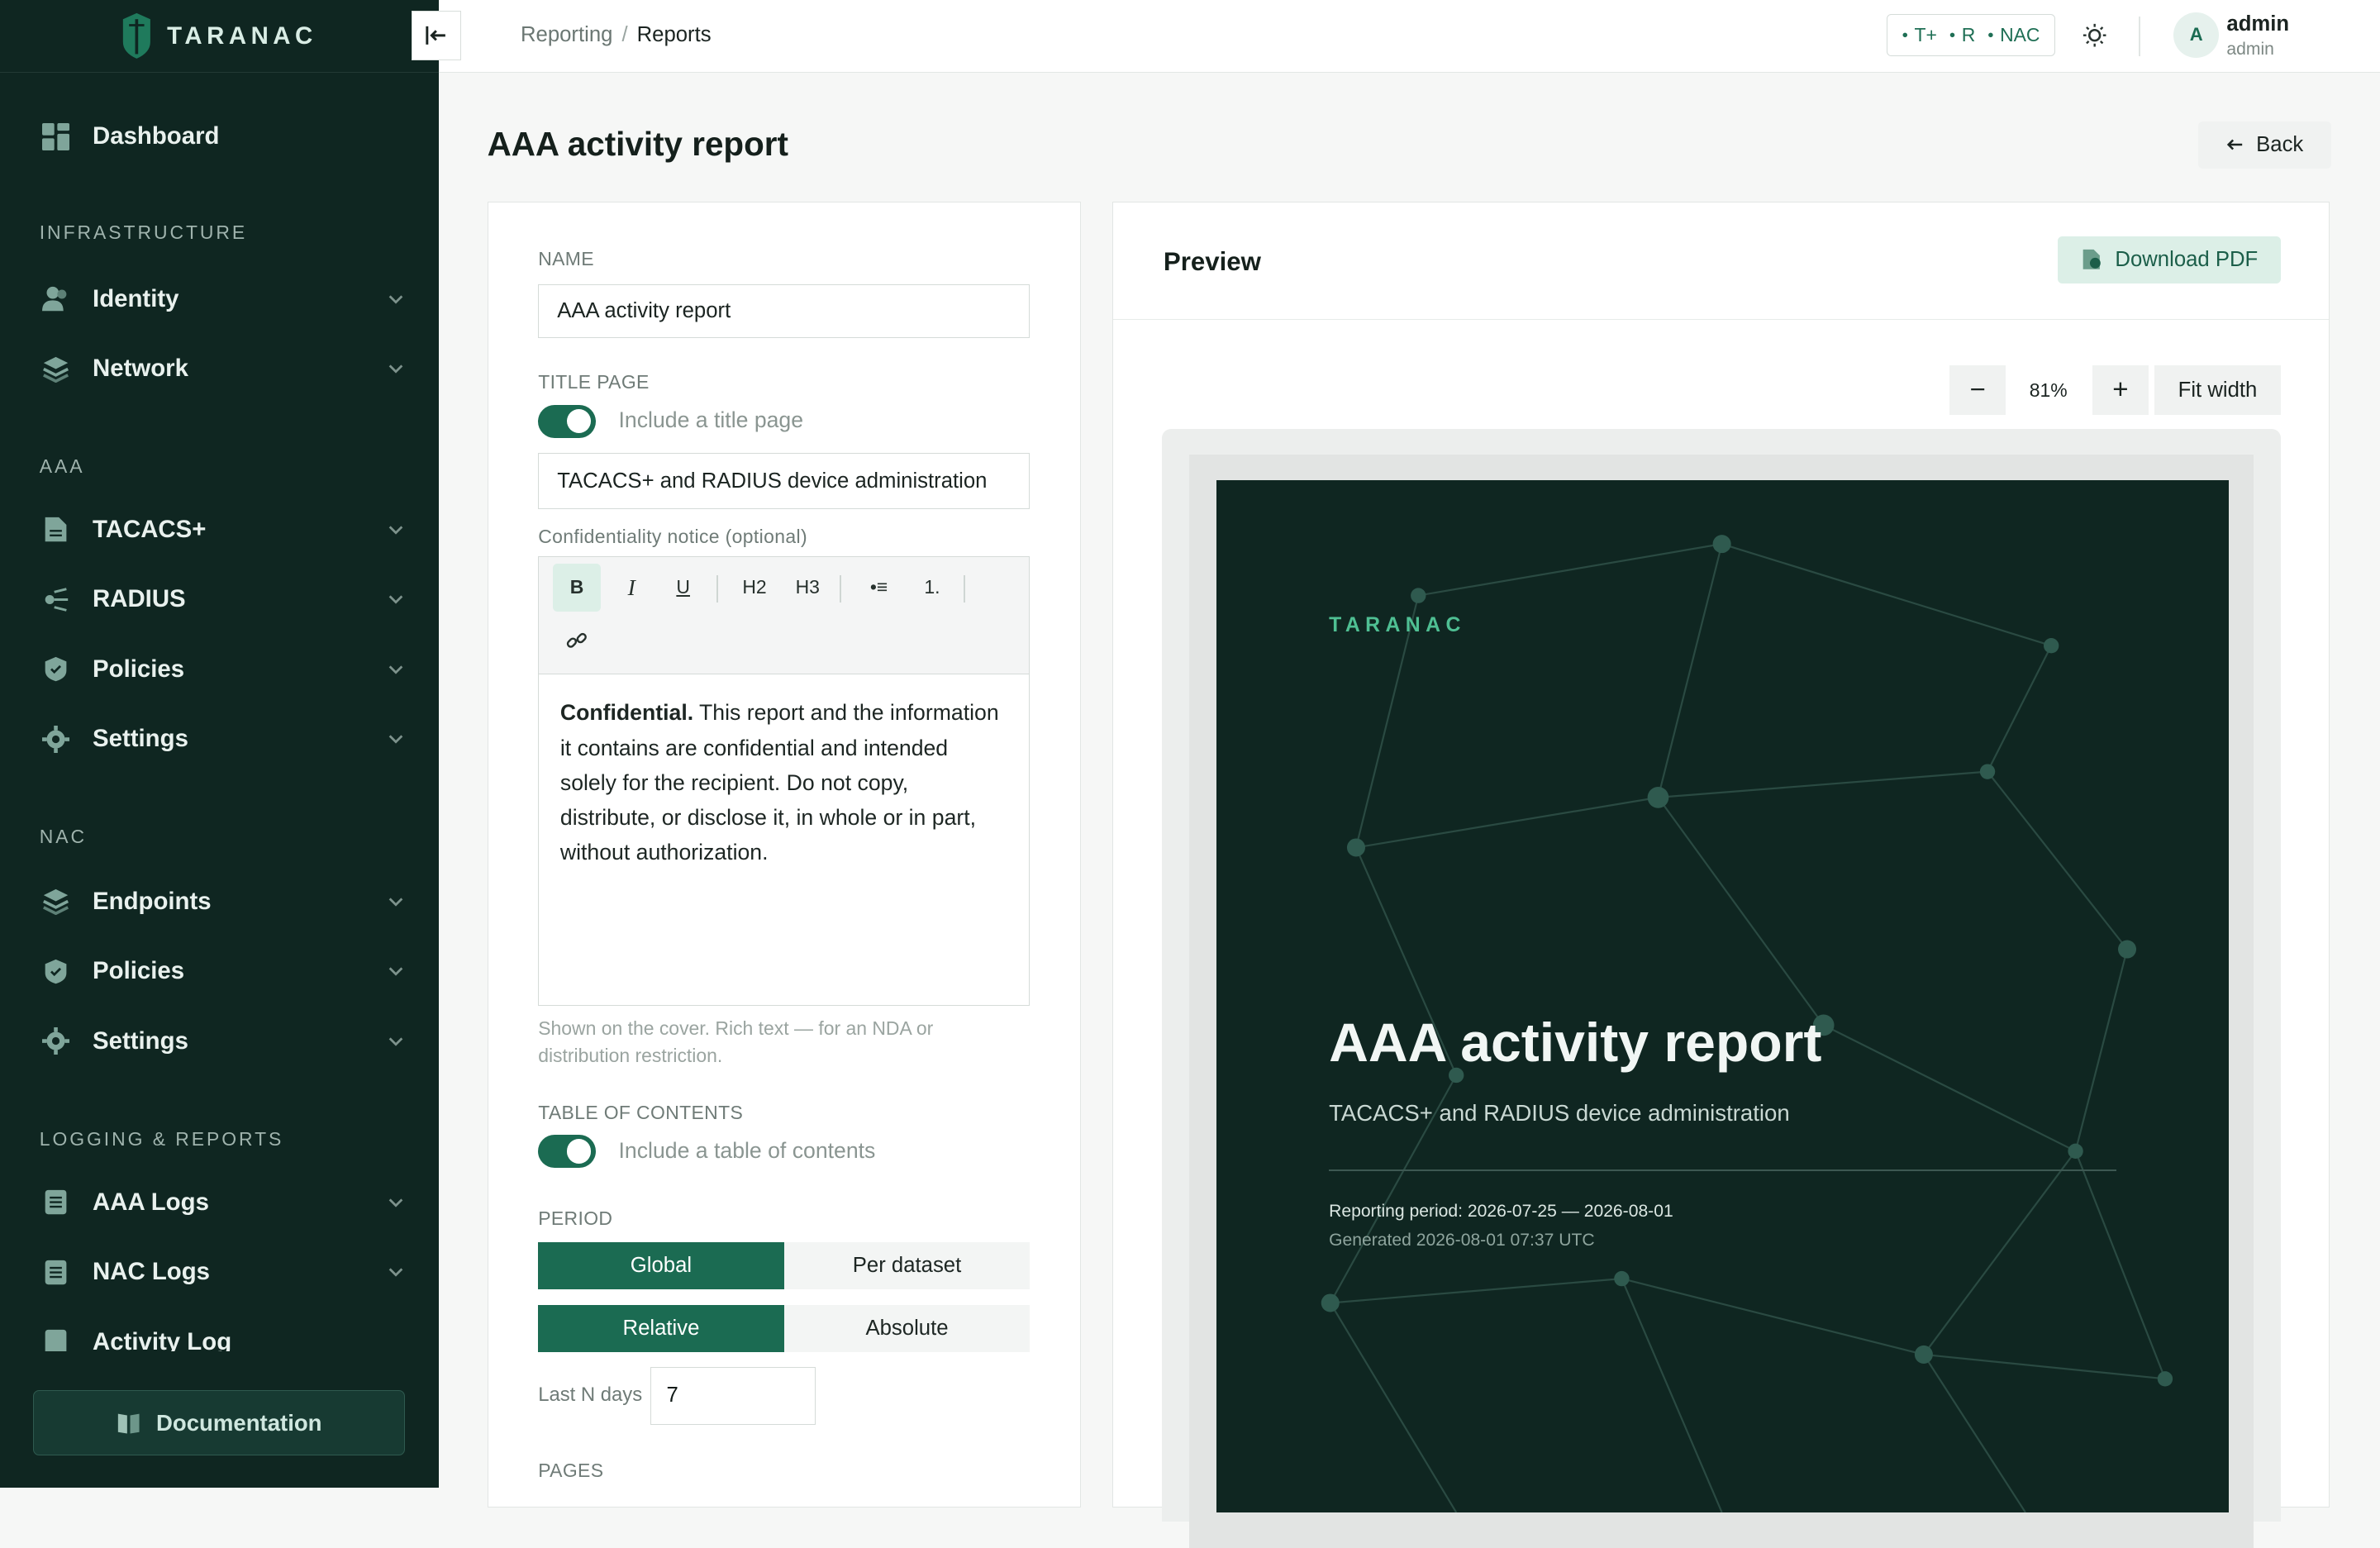  Describe the element at coordinates (2217, 390) in the screenshot. I see `fit-width-button: Fit width` at that location.